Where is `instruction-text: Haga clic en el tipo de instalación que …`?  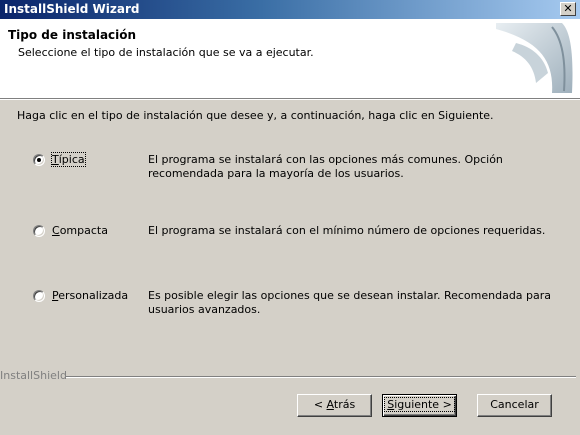 instruction-text: Haga clic en el tipo de instalación que … is located at coordinates (255, 115).